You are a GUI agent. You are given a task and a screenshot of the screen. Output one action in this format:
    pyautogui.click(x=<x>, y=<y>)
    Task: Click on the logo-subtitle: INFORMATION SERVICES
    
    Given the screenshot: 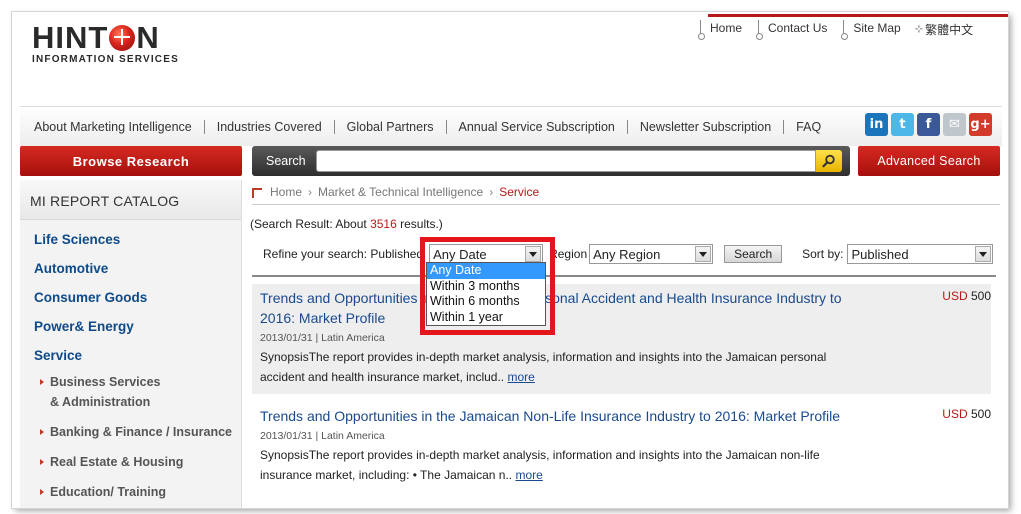 What is the action you would take?
    pyautogui.click(x=105, y=59)
    